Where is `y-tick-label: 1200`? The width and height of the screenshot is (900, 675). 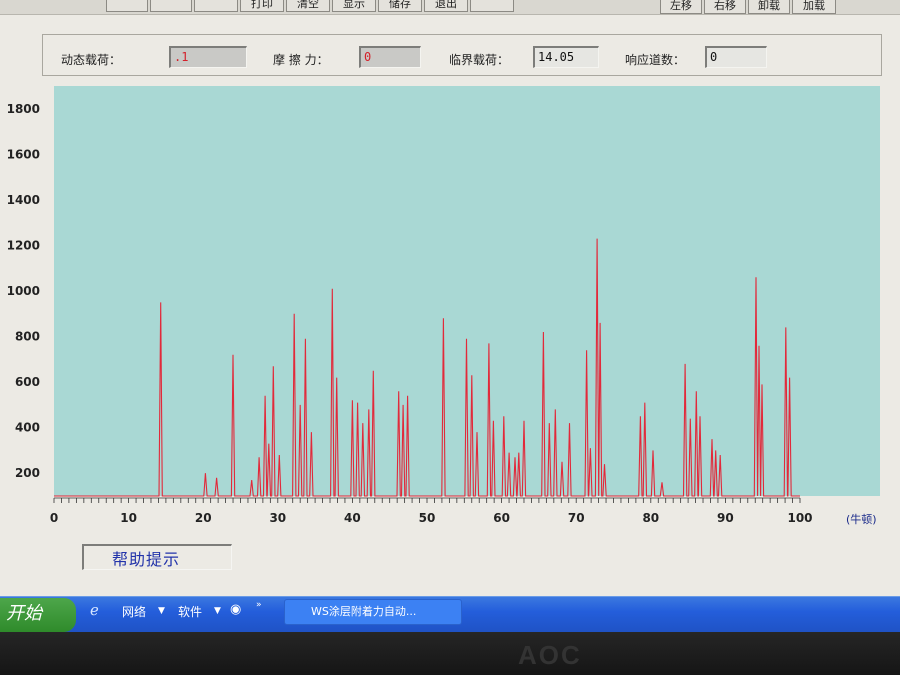 y-tick-label: 1200 is located at coordinates (23, 245).